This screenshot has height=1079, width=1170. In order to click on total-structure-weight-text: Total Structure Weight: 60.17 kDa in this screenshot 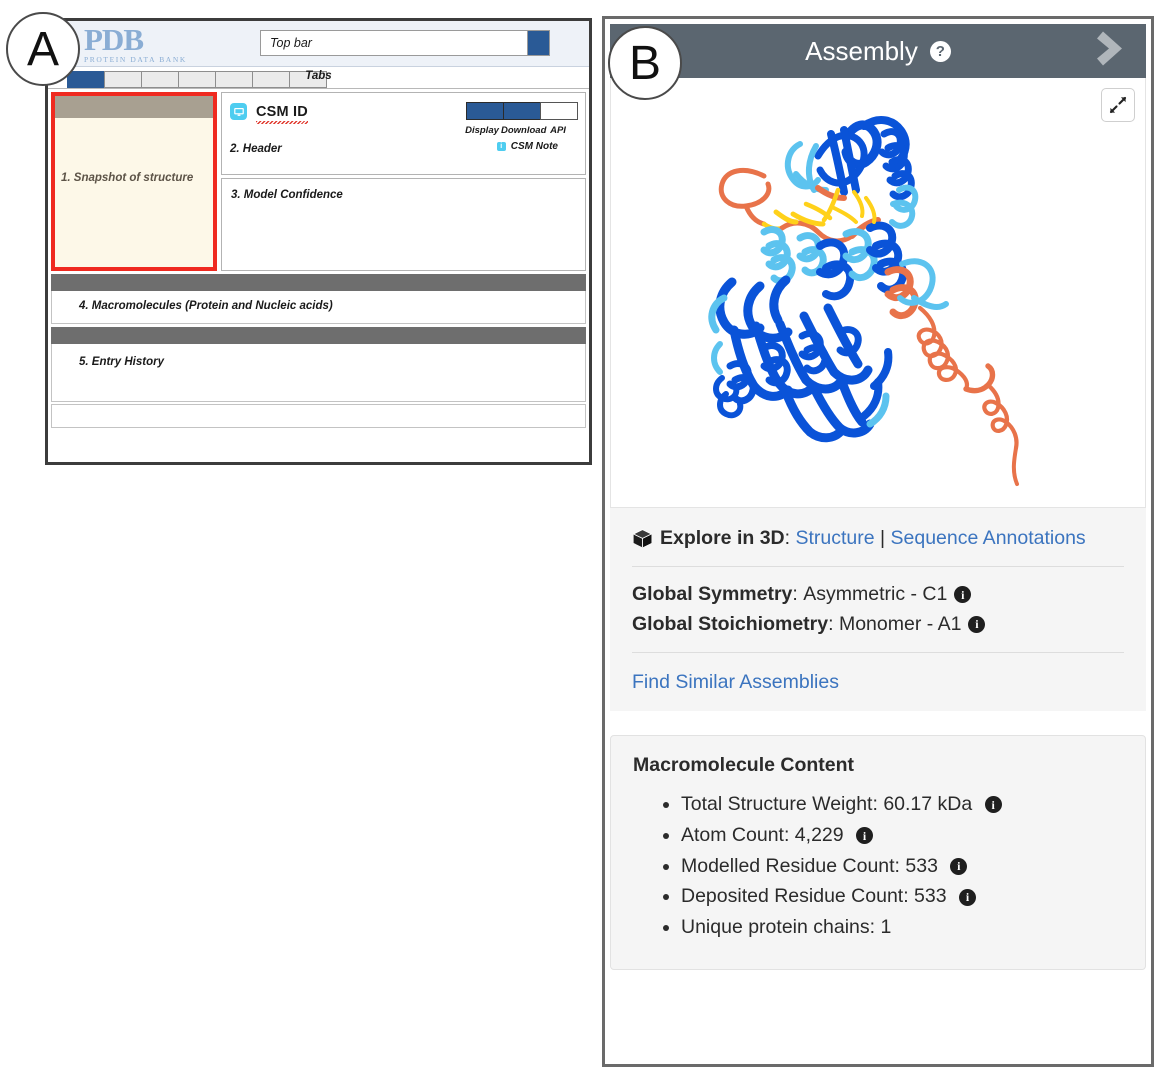, I will do `click(827, 804)`.